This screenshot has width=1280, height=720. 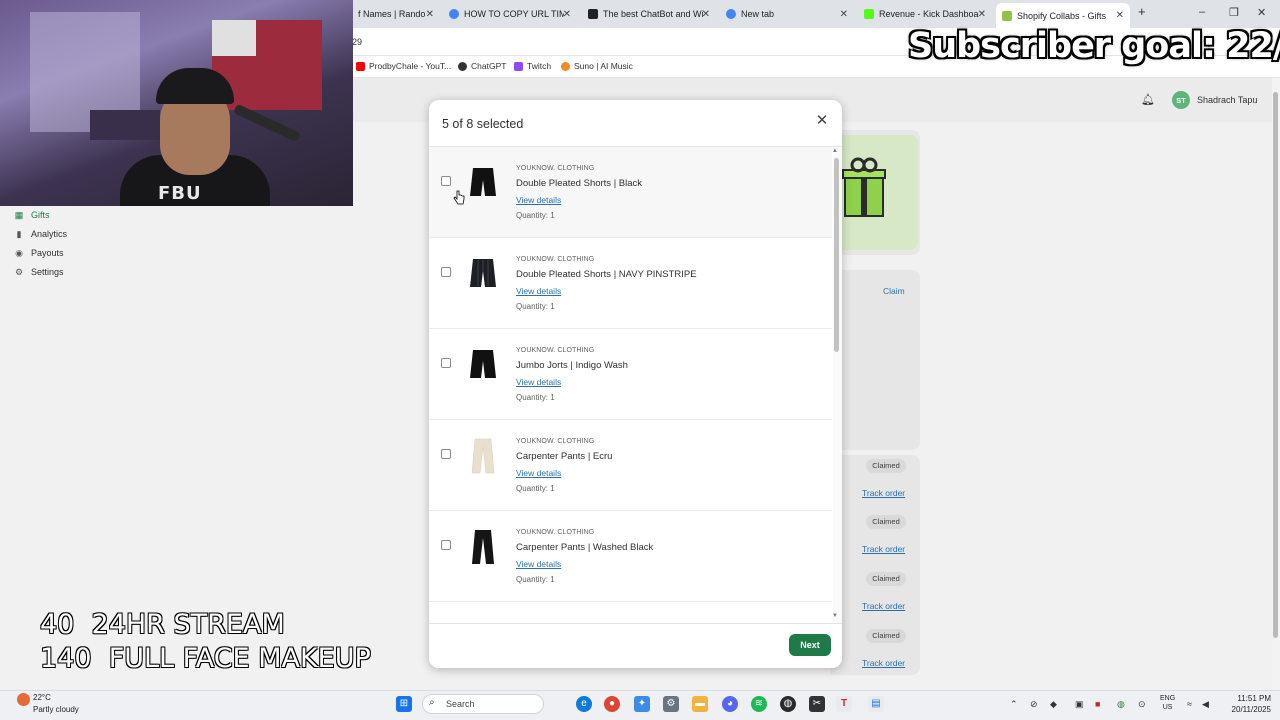 What do you see at coordinates (642, 704) in the screenshot?
I see `copilot-icon: ✦` at bounding box center [642, 704].